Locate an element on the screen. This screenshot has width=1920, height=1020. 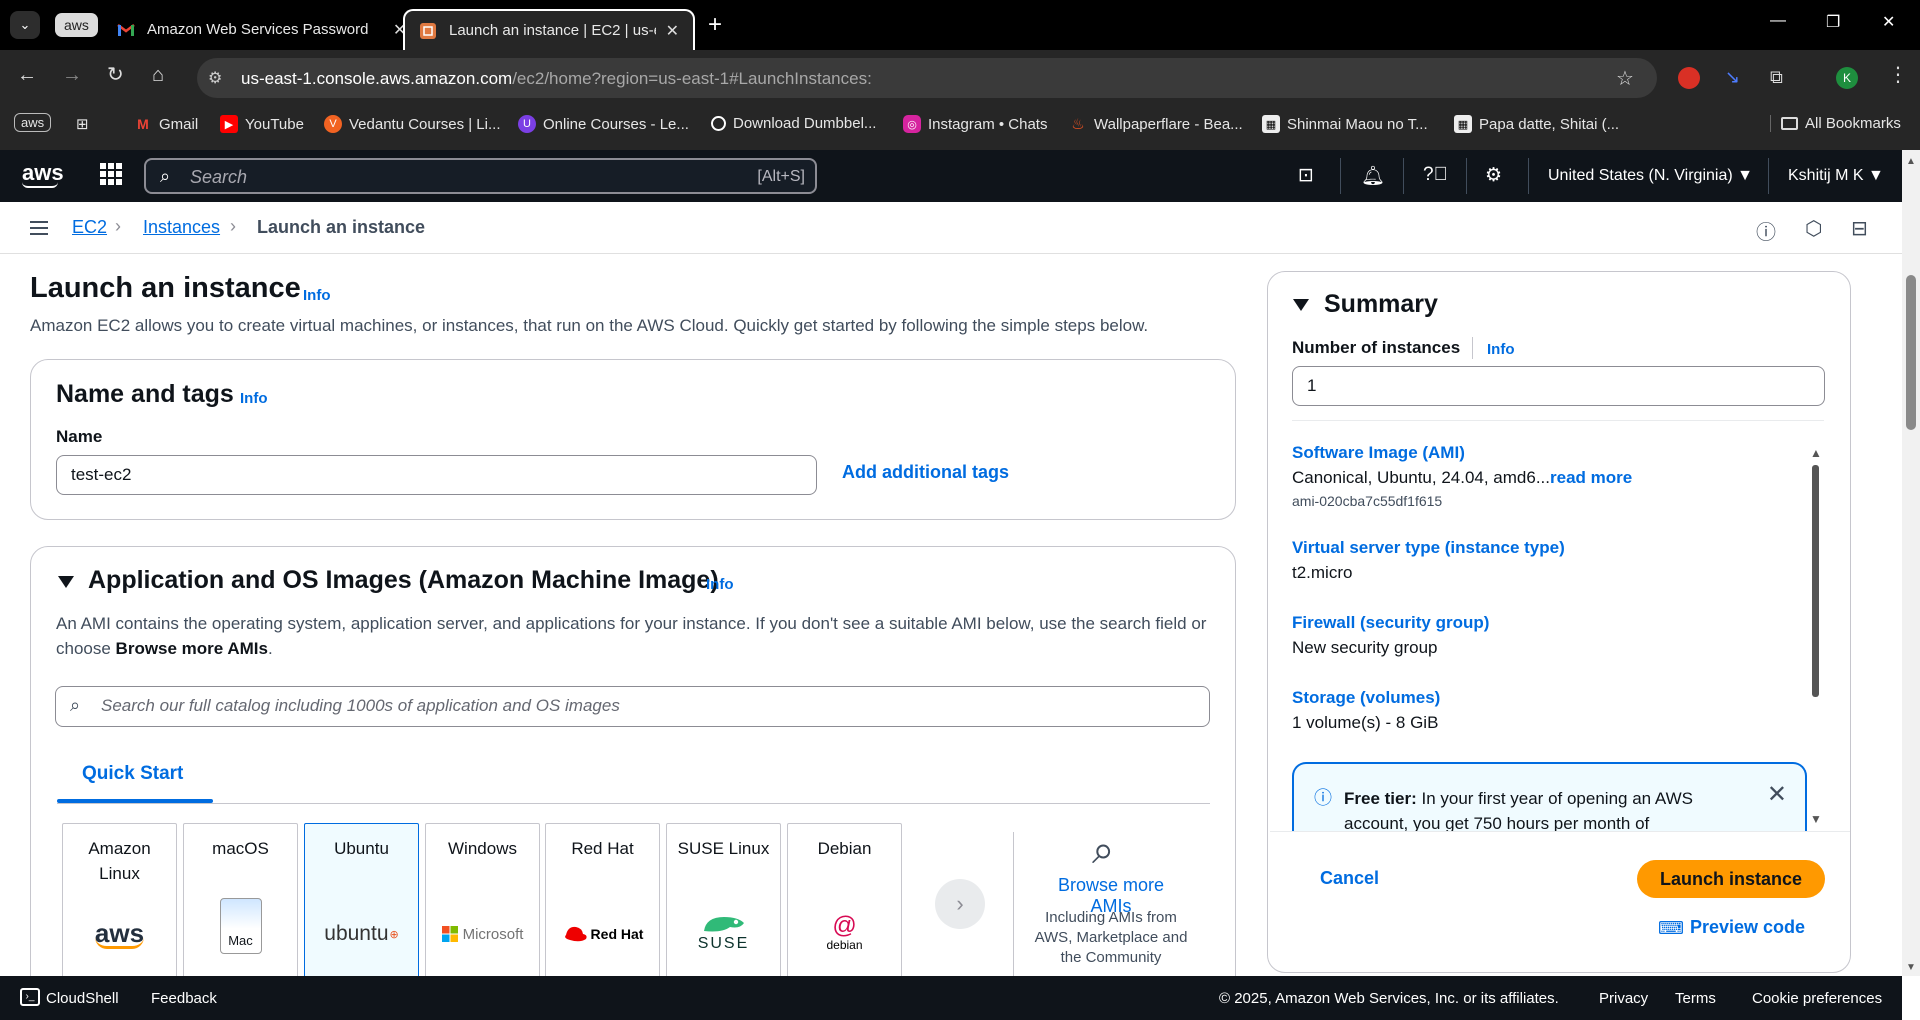
read-more-link: read more is located at coordinates (1591, 477).